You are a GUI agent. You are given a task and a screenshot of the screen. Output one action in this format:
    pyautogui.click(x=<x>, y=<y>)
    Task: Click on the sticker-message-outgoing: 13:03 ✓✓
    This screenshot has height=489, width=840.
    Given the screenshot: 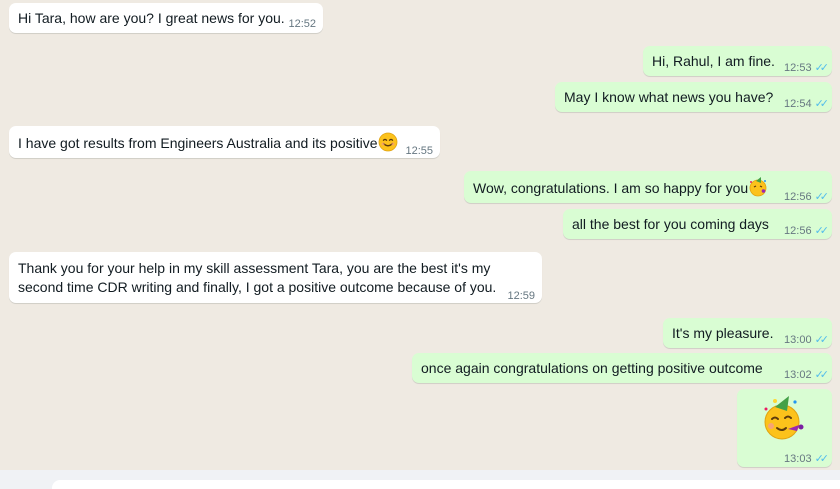 What is the action you would take?
    pyautogui.click(x=784, y=428)
    